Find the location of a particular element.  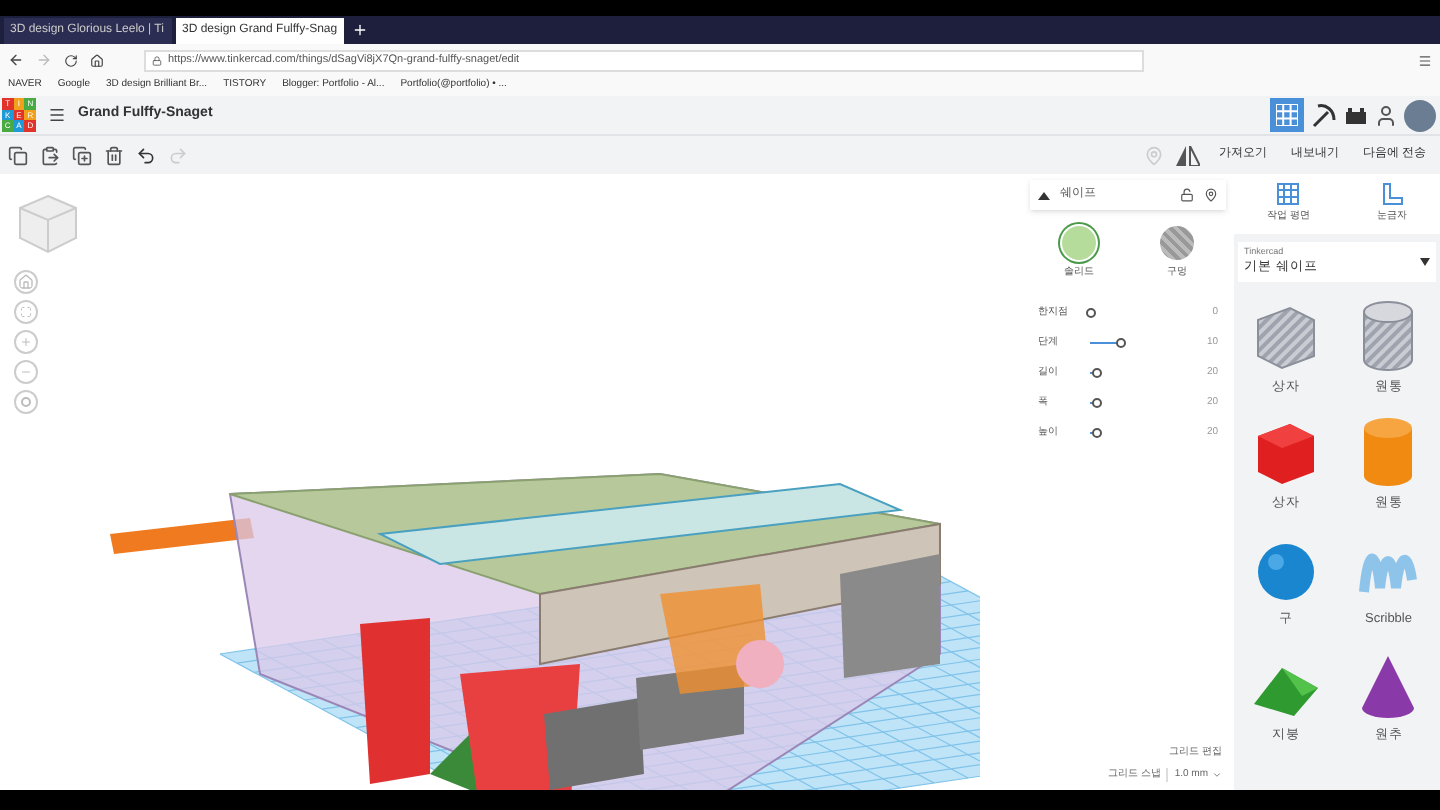

ruler-icon is located at coordinates (1391, 194).